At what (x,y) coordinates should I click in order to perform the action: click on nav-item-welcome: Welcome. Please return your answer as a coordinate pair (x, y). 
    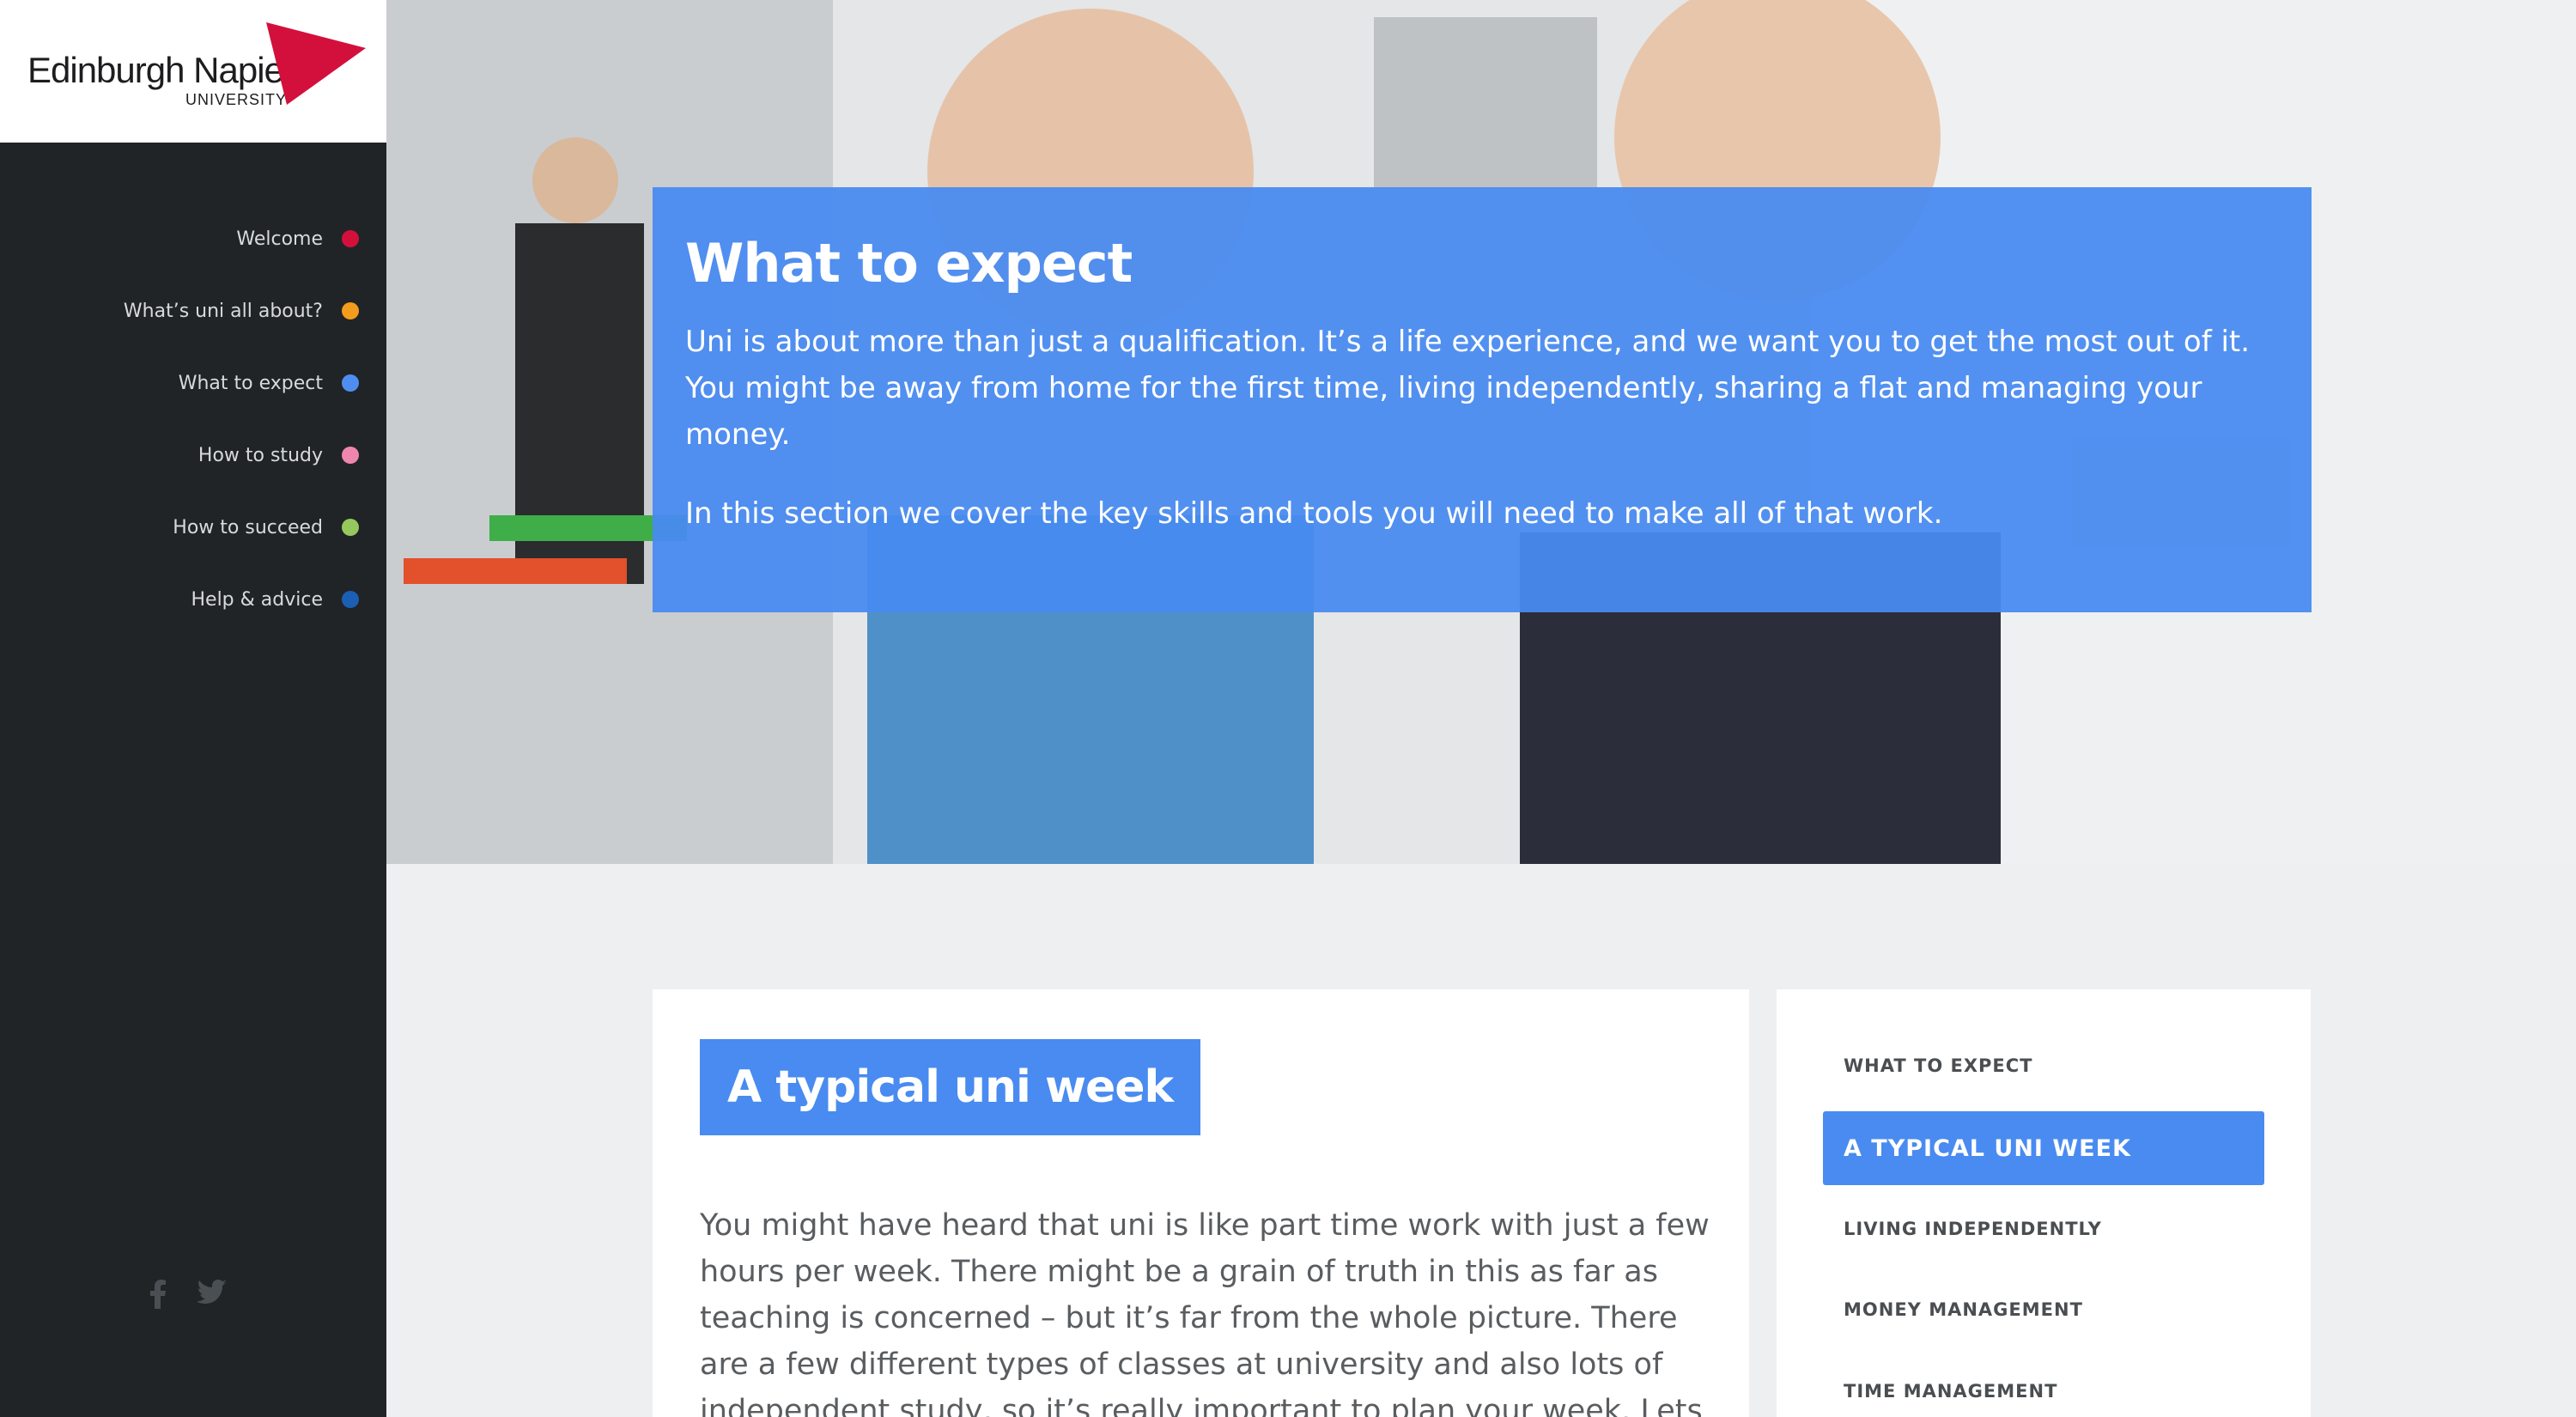
    Looking at the image, I should click on (241, 239).